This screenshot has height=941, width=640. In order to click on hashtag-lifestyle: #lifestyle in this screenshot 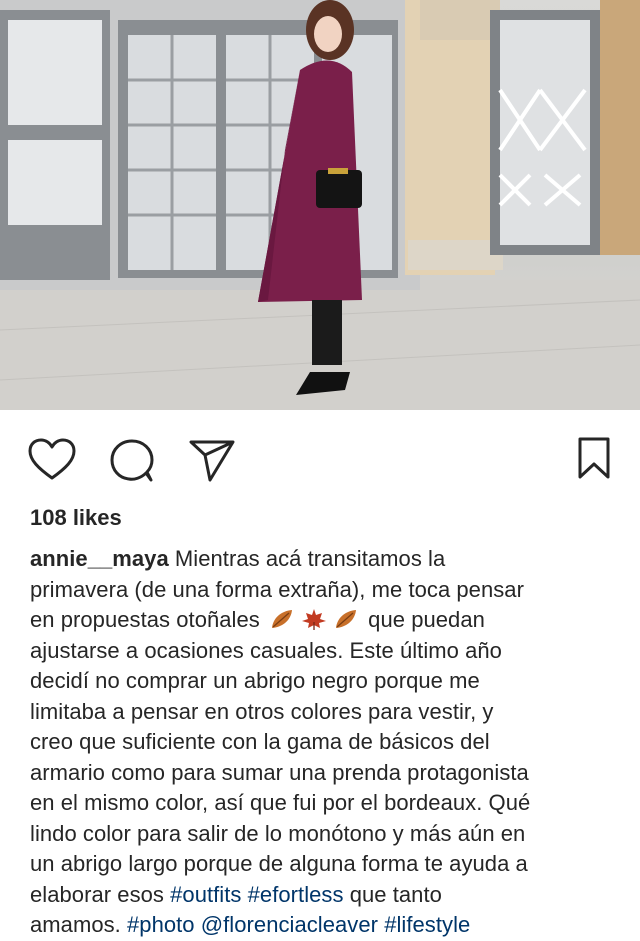, I will do `click(427, 924)`.